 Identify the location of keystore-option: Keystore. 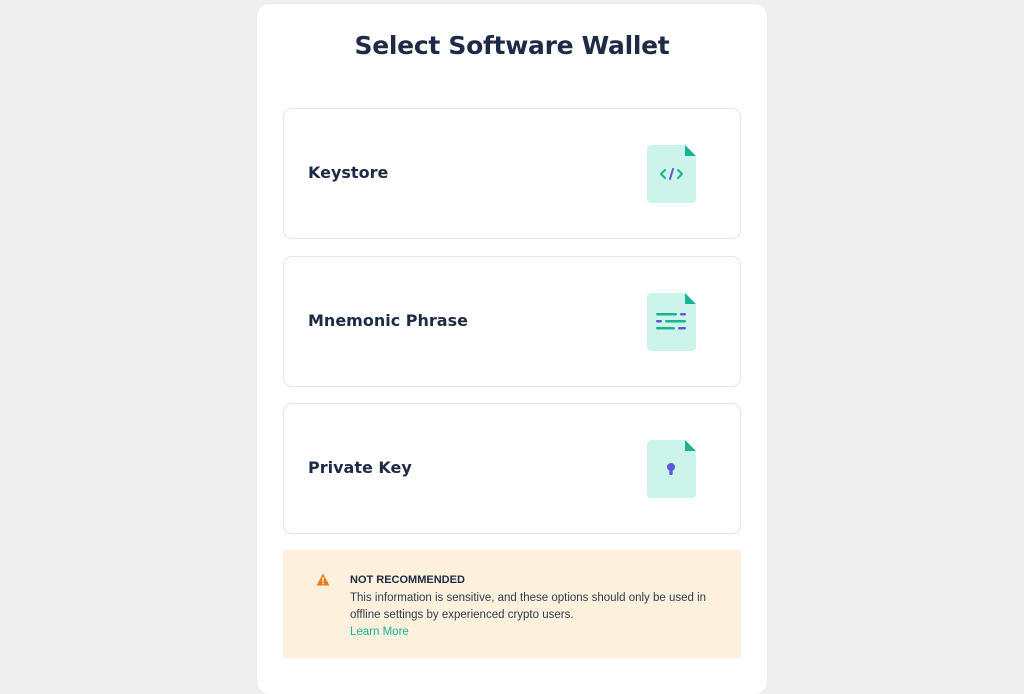
(512, 173).